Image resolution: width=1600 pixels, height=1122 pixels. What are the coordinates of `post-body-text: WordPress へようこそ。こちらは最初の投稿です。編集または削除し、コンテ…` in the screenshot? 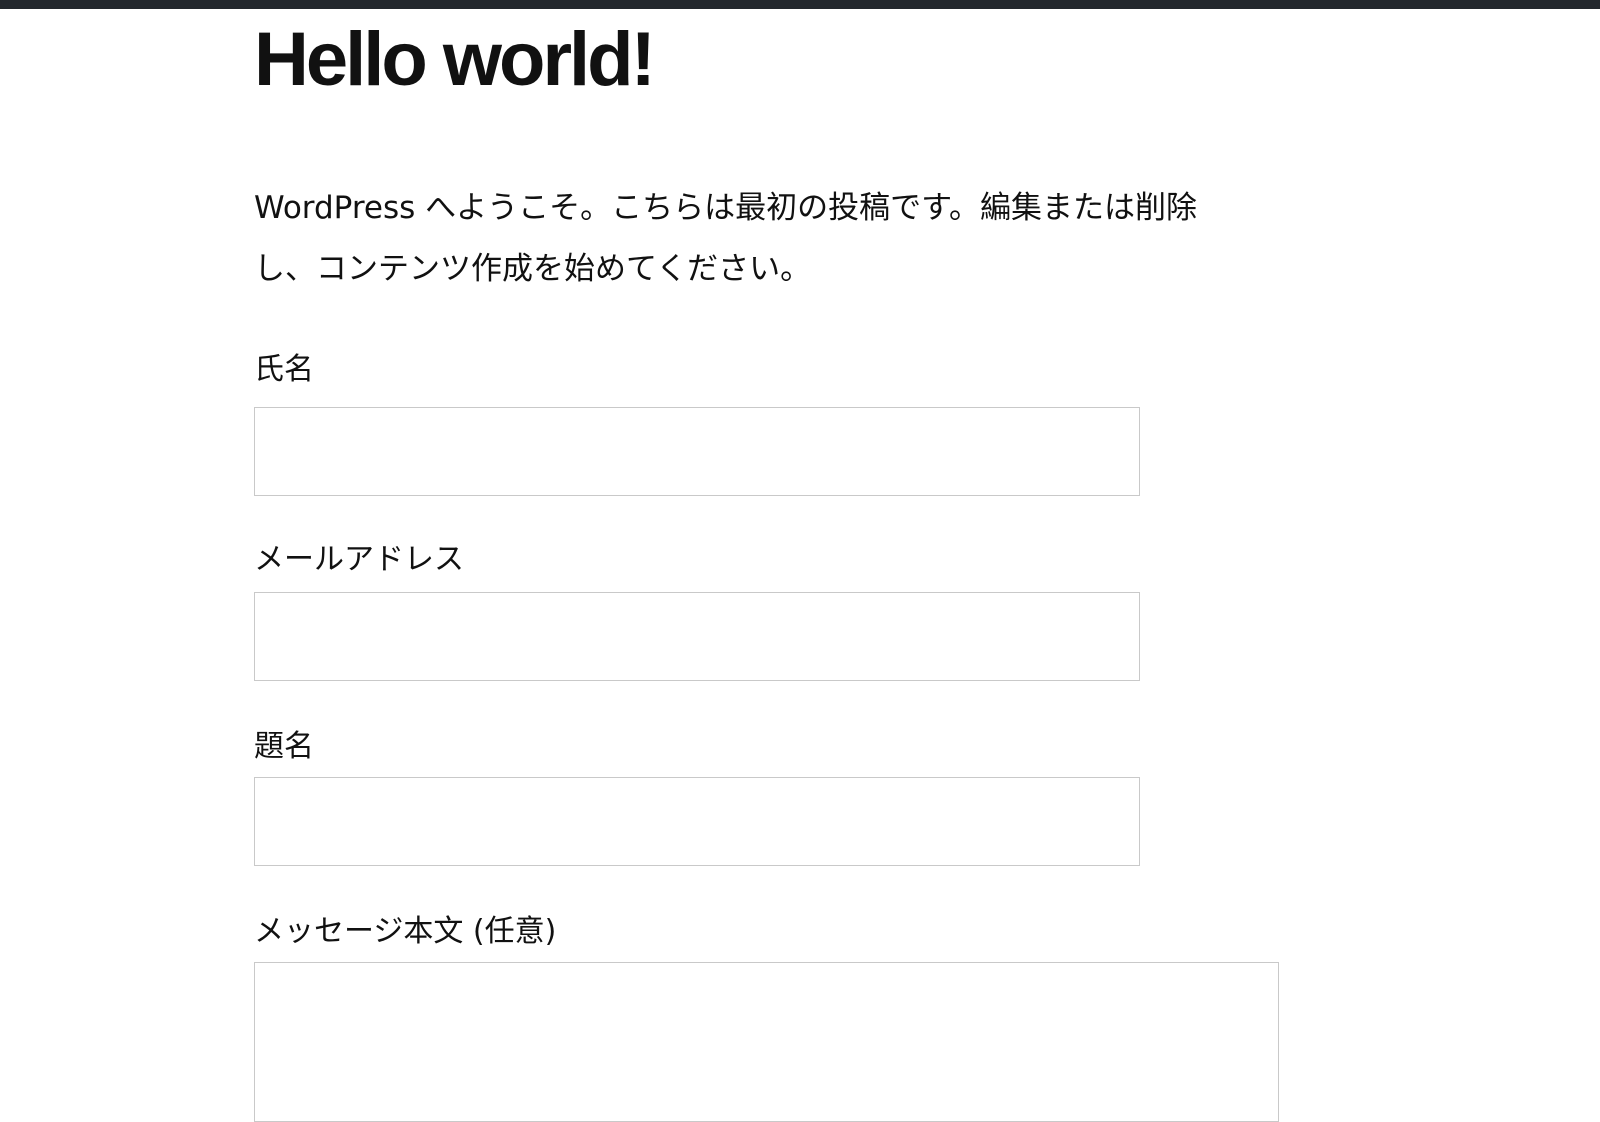 It's located at (726, 238).